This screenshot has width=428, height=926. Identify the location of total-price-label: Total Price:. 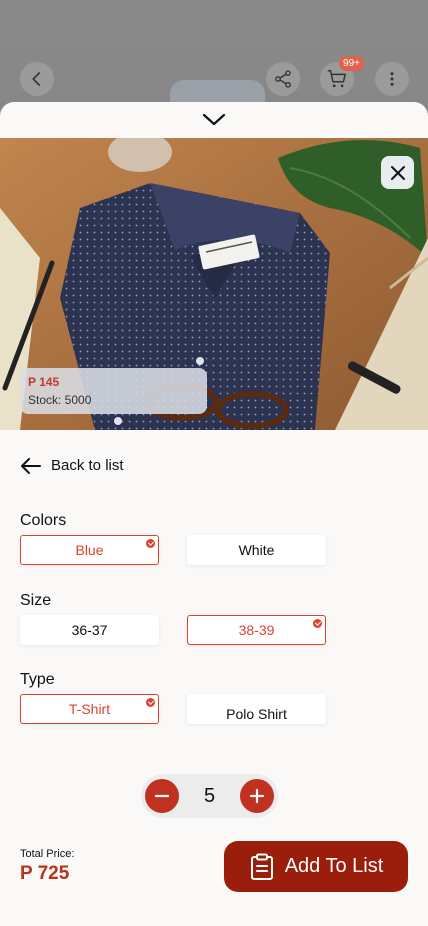
(47, 854).